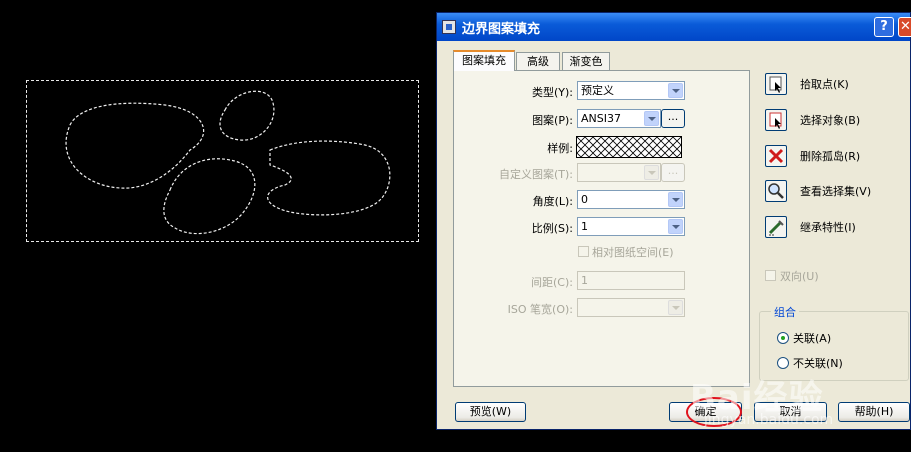 The width and height of the screenshot is (911, 452). What do you see at coordinates (490, 412) in the screenshot?
I see `preview-button: 预览(W)` at bounding box center [490, 412].